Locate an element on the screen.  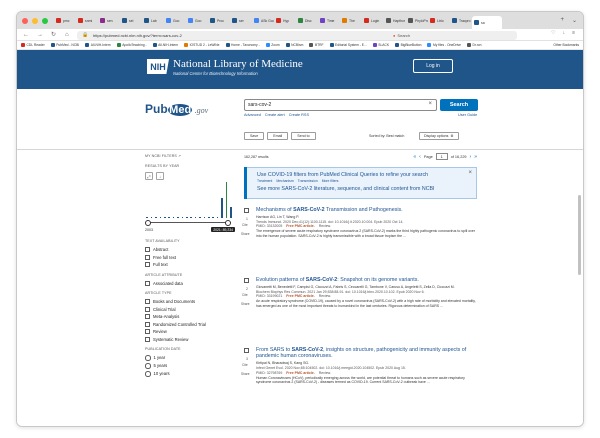
back-icon: ← is located at coordinates (27, 35).